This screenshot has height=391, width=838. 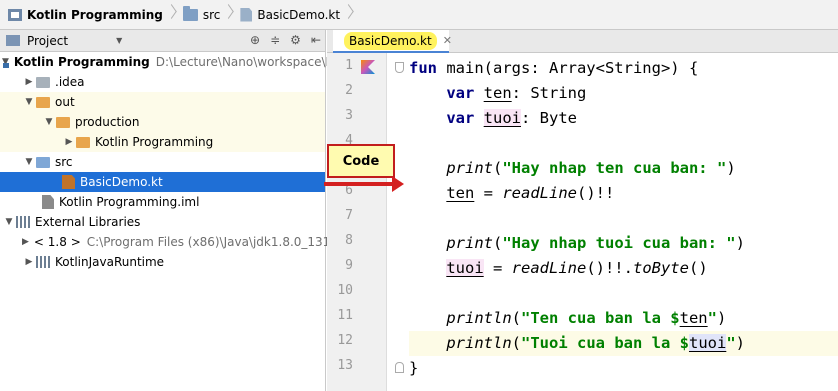 I want to click on callout-arrow, so click(x=360, y=184).